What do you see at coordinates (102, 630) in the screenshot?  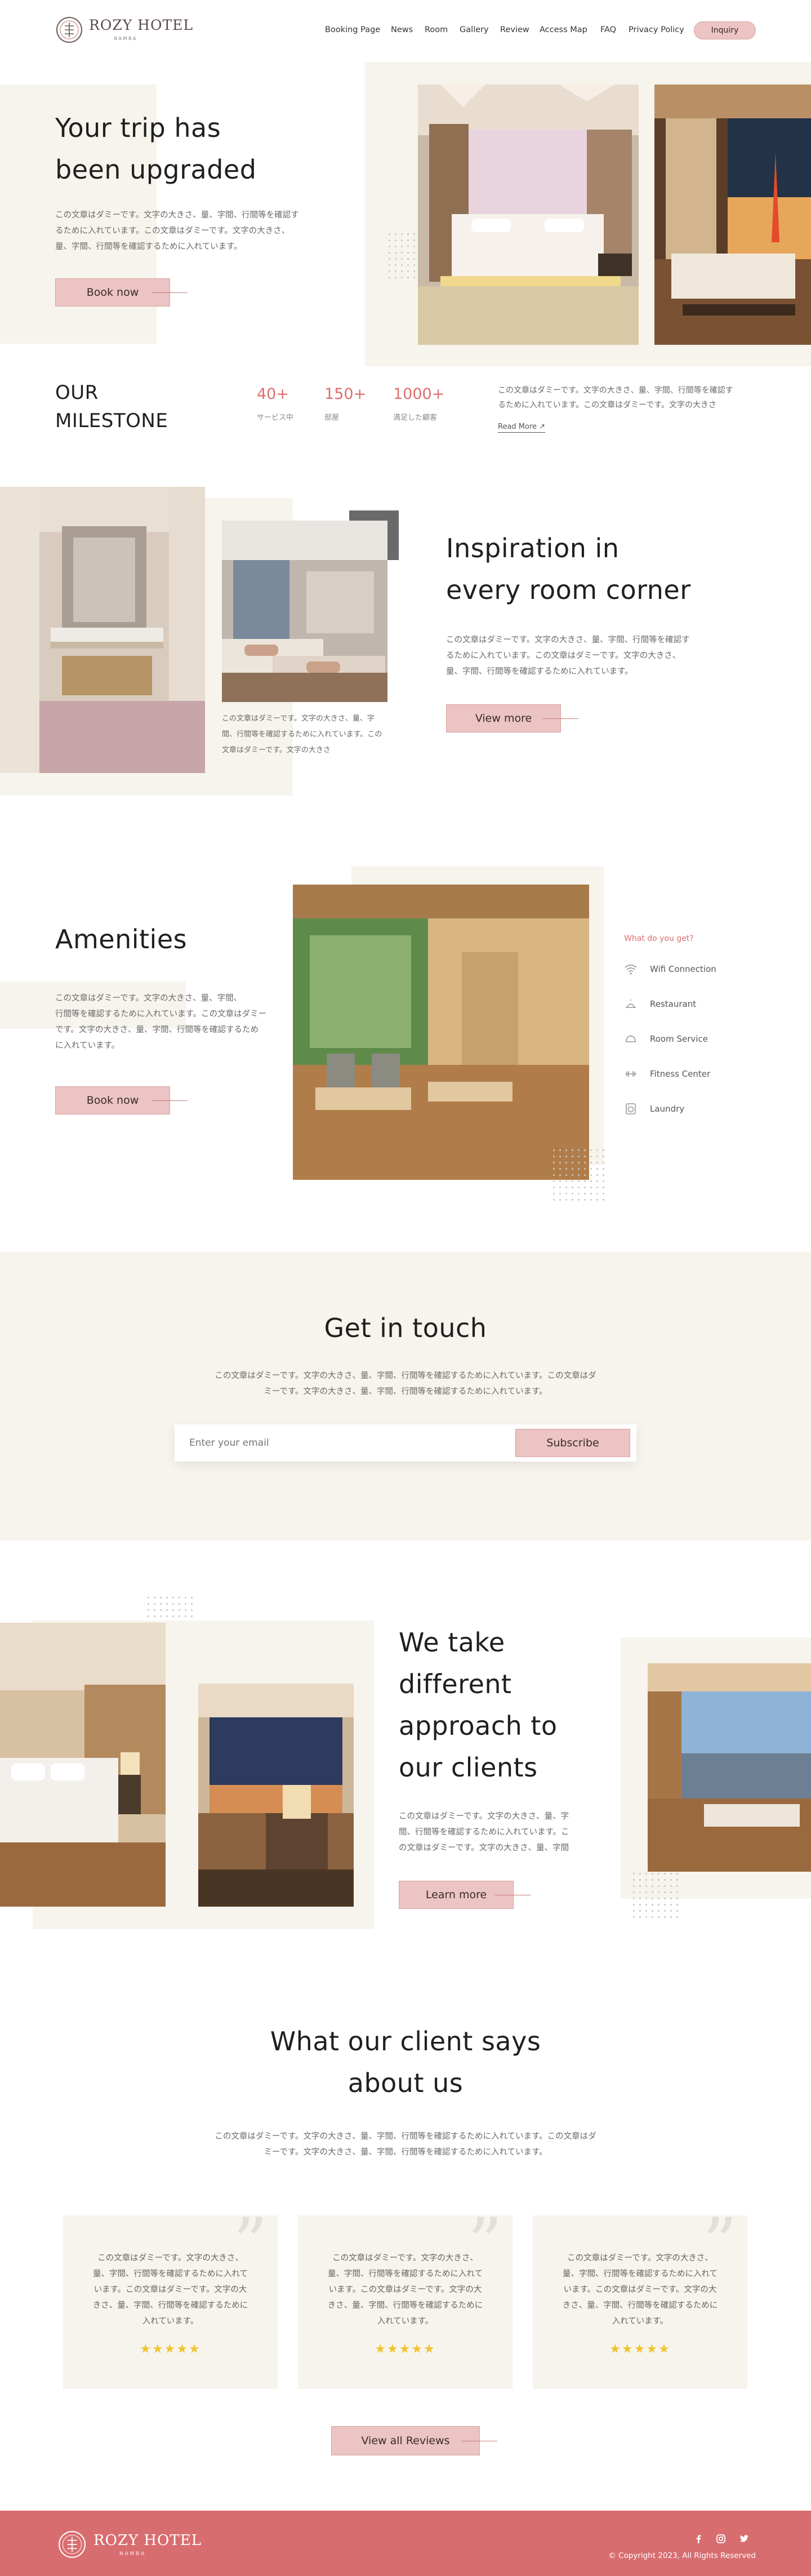 I see `bathroom-image` at bounding box center [102, 630].